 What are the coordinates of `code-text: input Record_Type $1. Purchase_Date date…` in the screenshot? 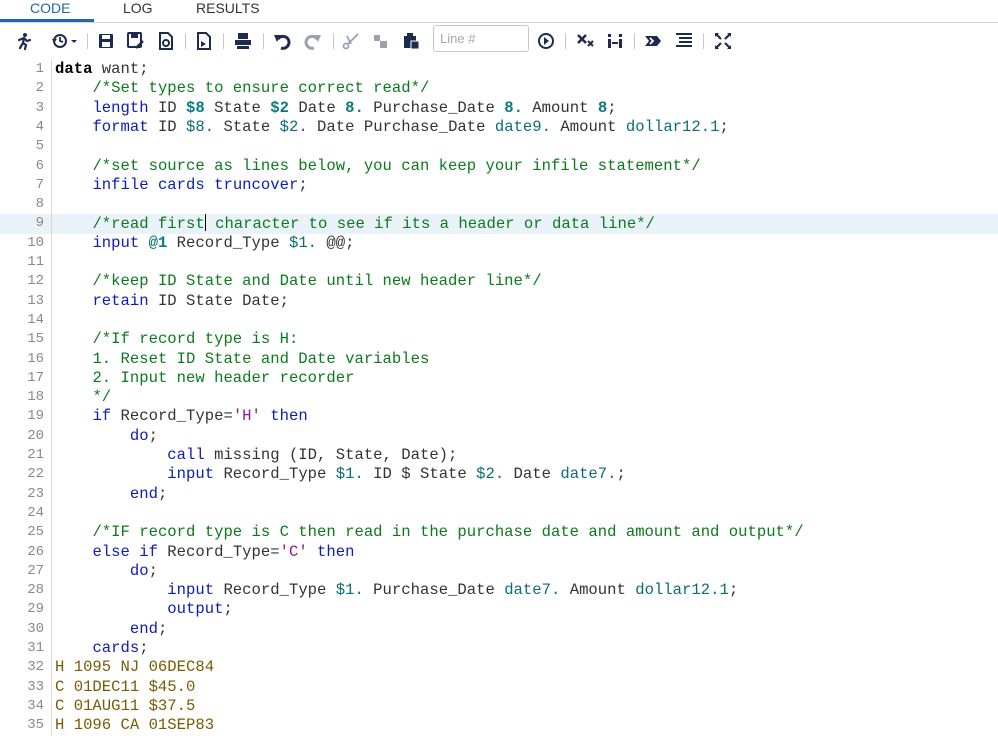 It's located at (396, 590).